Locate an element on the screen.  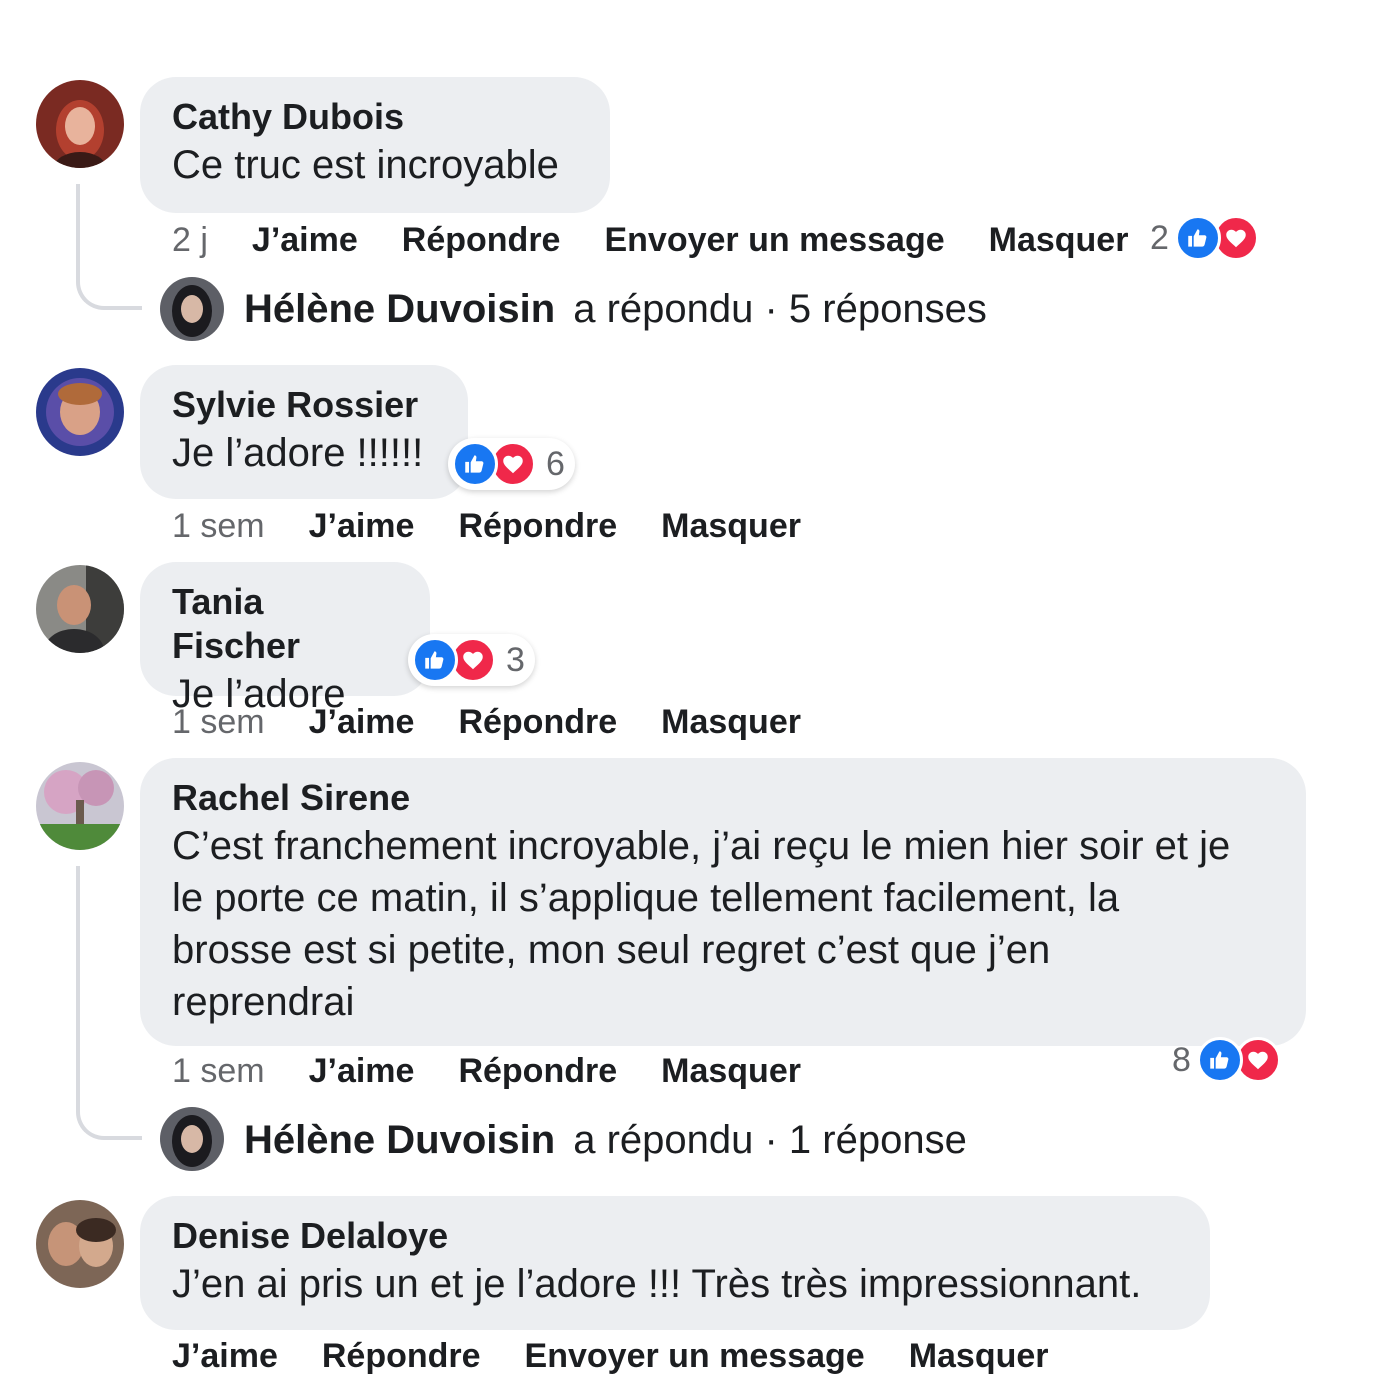
comment-bubble: Cathy Dubois Ce truc est incroyable is located at coordinates (375, 145).